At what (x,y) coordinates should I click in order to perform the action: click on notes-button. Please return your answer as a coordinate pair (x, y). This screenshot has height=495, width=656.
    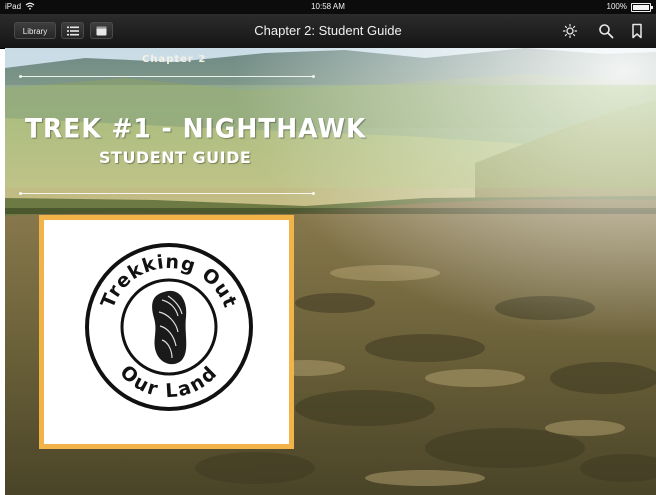
    Looking at the image, I should click on (101, 30).